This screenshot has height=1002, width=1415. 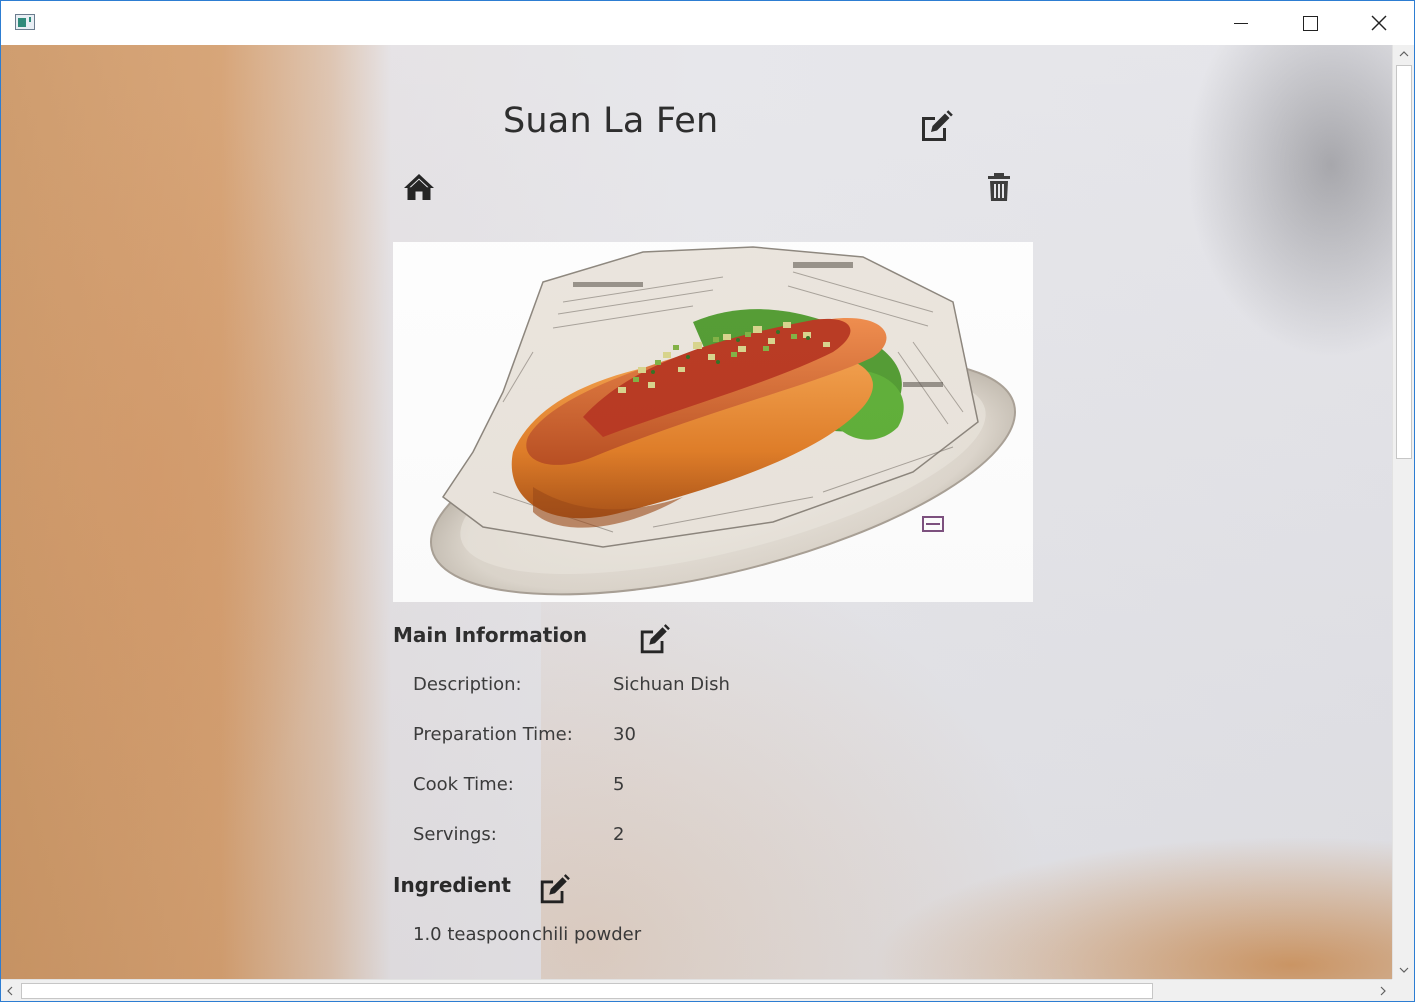 I want to click on chevron-right-icon, so click(x=1383, y=991).